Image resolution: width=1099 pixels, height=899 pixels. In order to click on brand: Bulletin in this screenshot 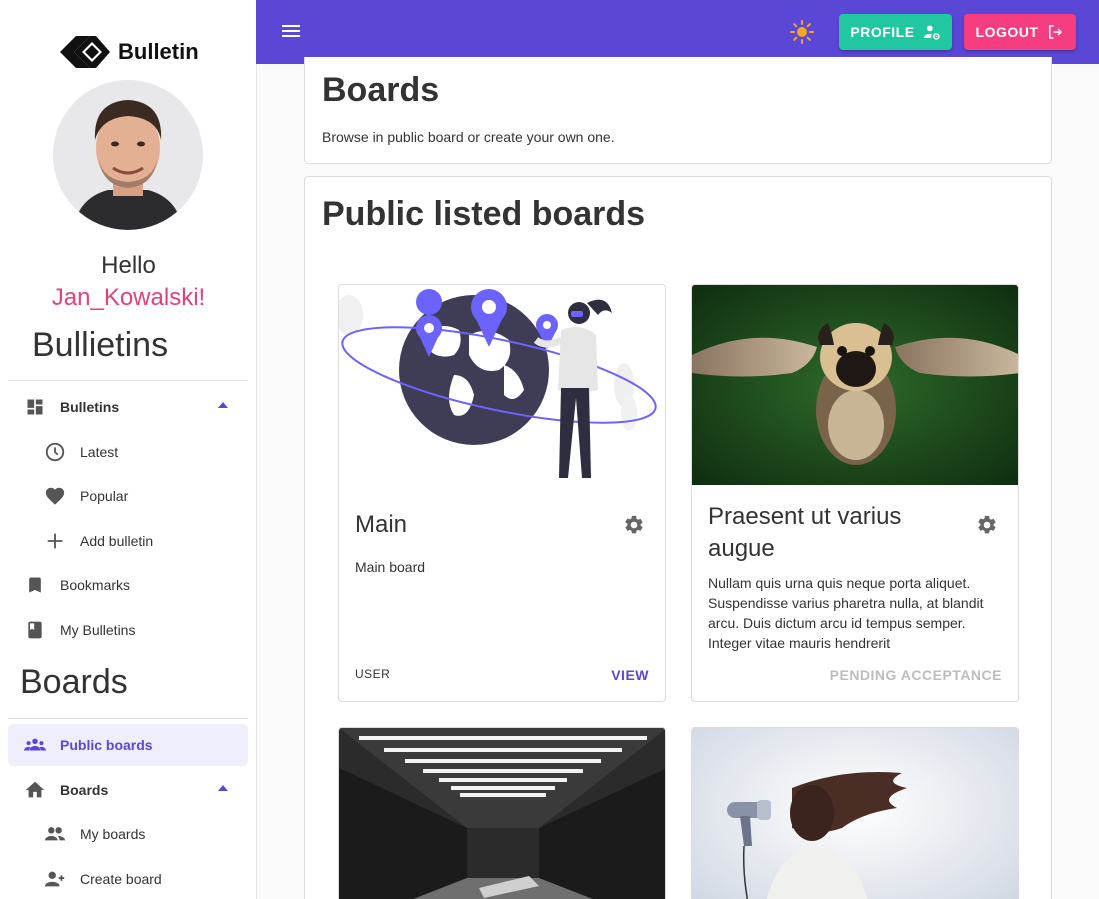, I will do `click(128, 52)`.